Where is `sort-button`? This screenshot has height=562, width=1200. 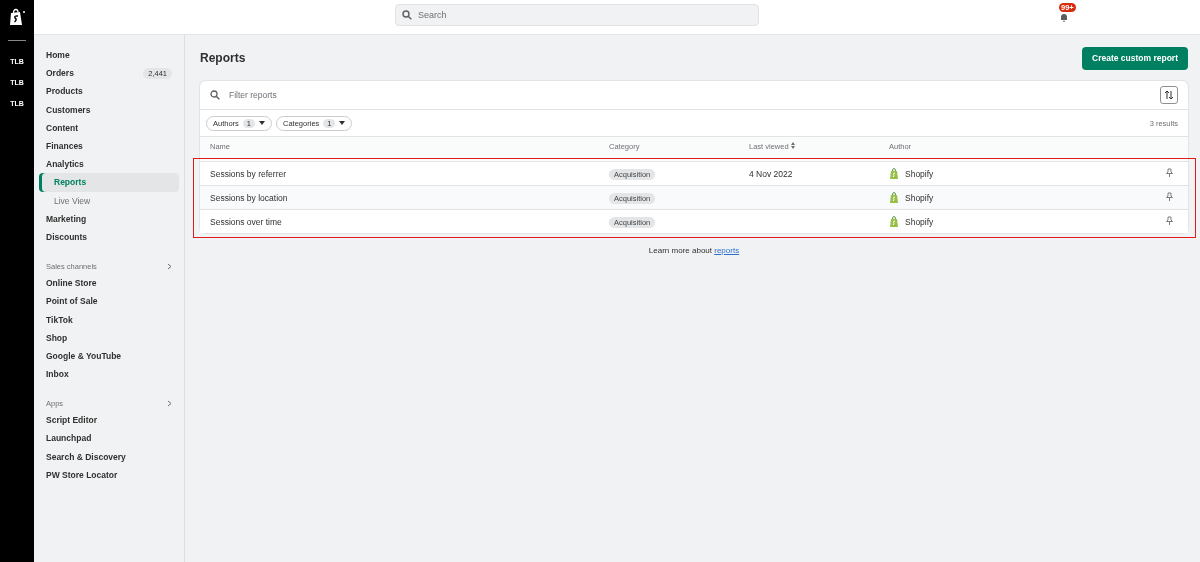
sort-button is located at coordinates (1169, 95).